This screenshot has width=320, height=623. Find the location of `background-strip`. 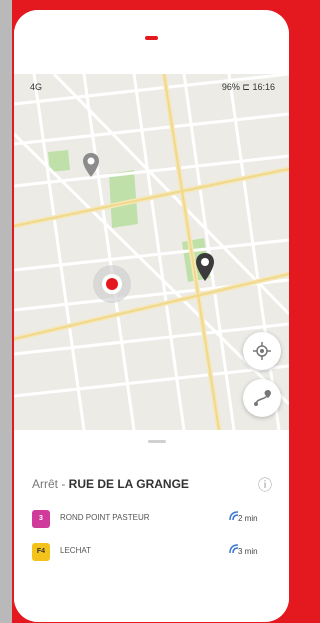

background-strip is located at coordinates (6, 311).